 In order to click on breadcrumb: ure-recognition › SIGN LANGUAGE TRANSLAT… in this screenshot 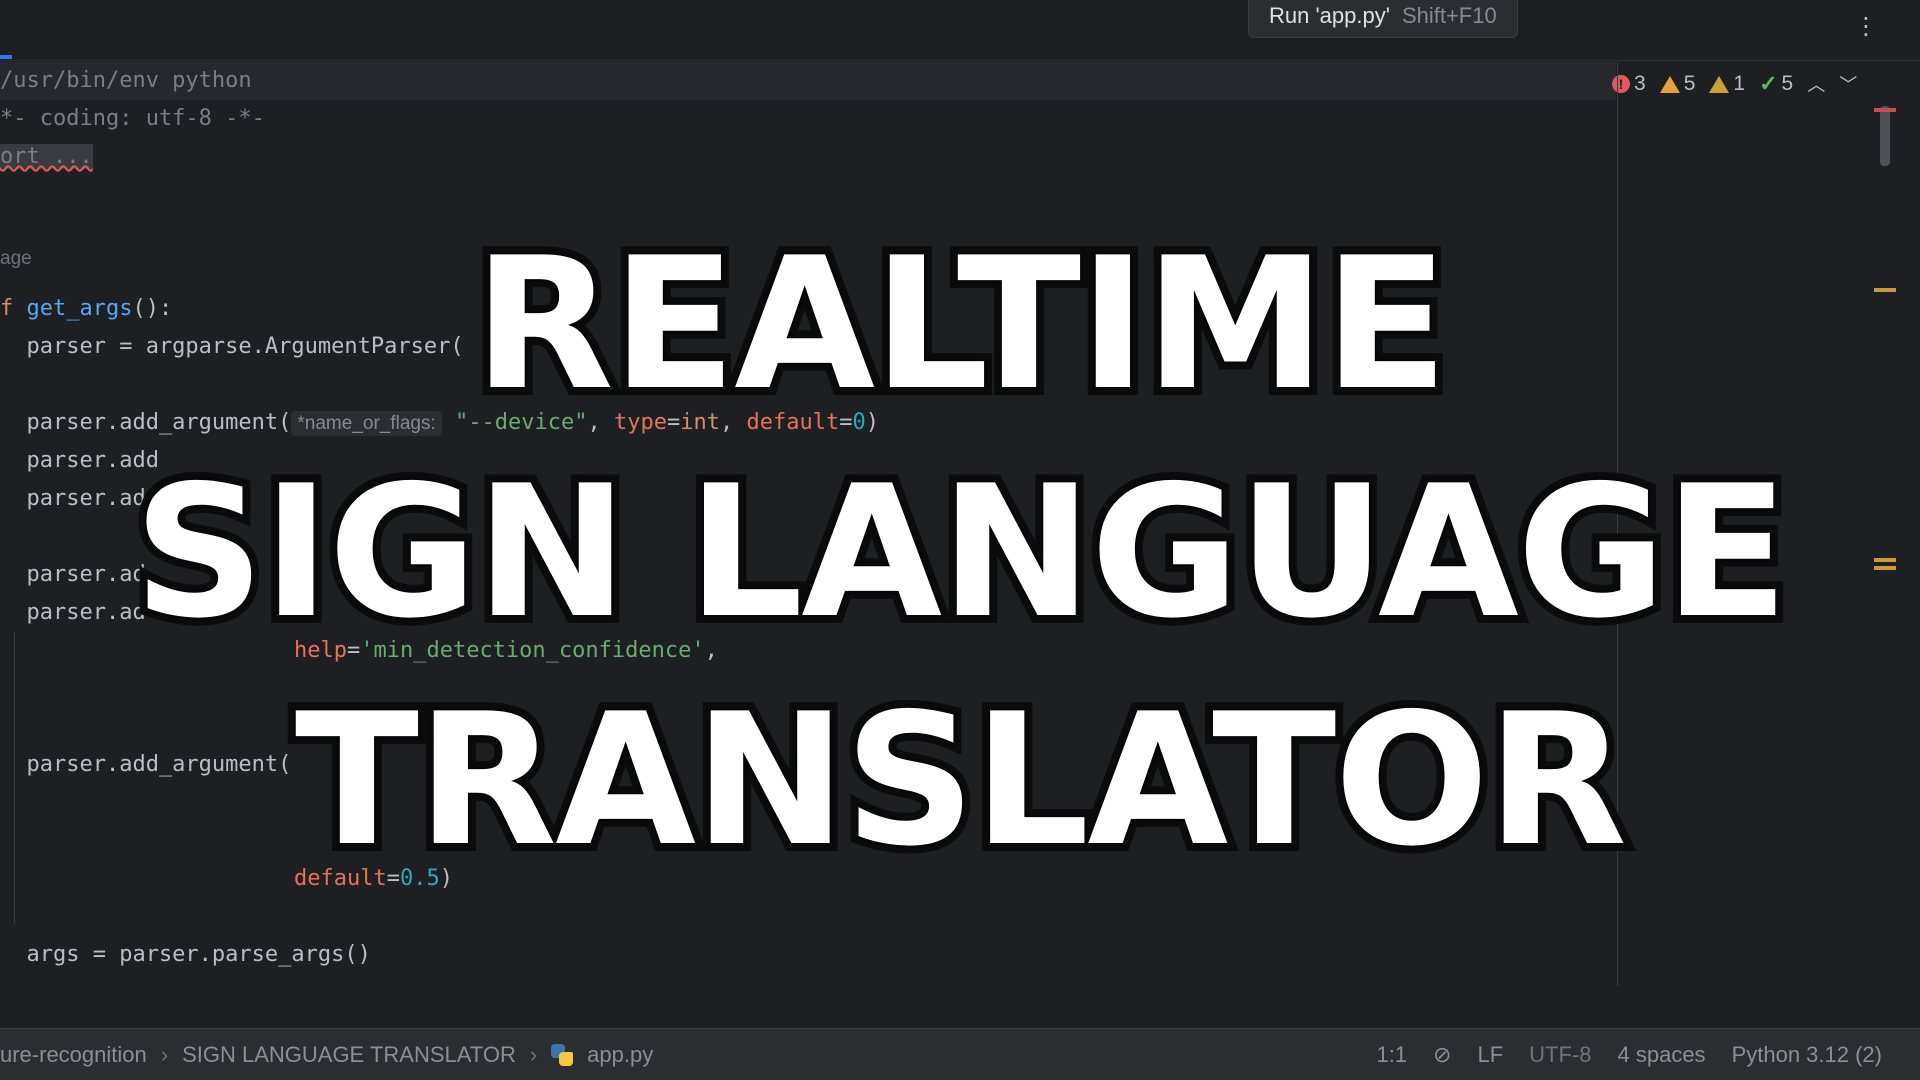, I will do `click(326, 1054)`.